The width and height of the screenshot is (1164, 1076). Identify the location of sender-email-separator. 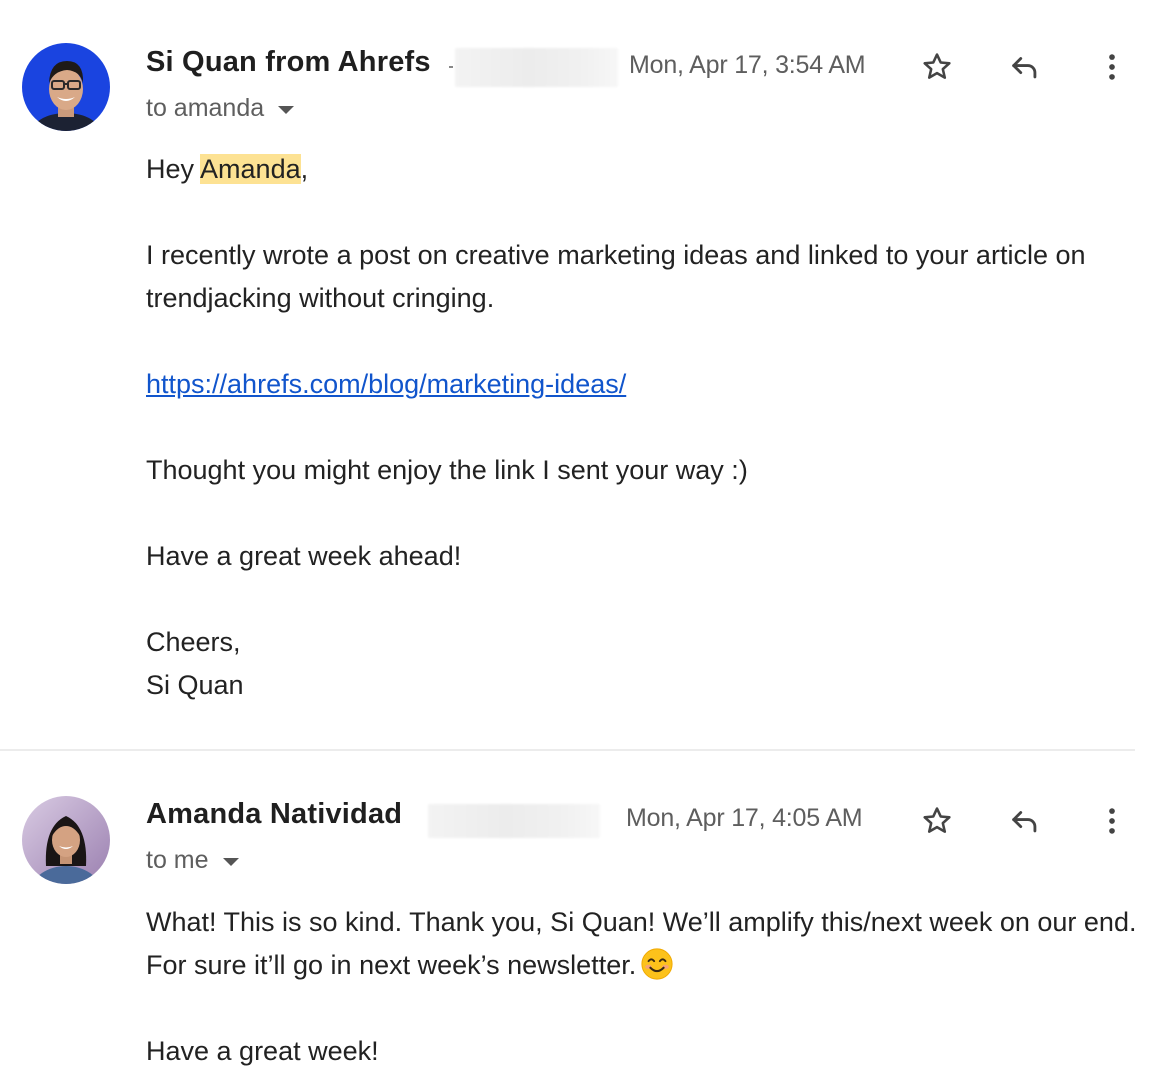
(451, 67).